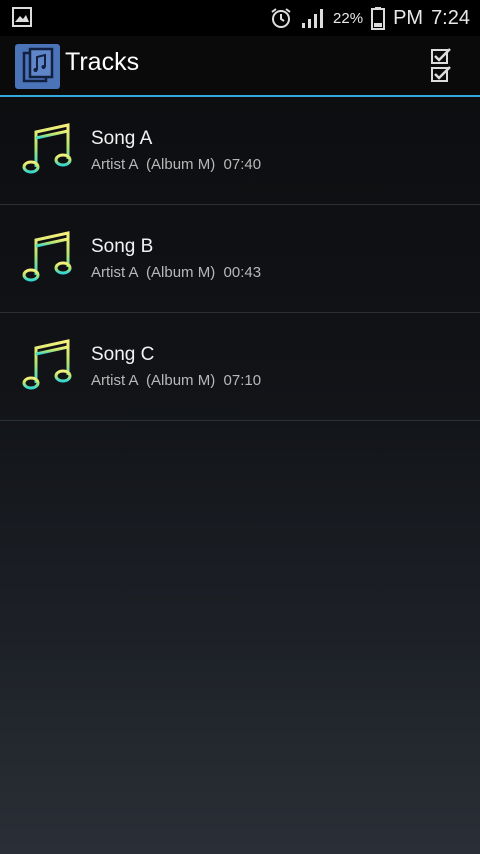 The height and width of the screenshot is (854, 480). I want to click on track-title: Song B, so click(122, 246).